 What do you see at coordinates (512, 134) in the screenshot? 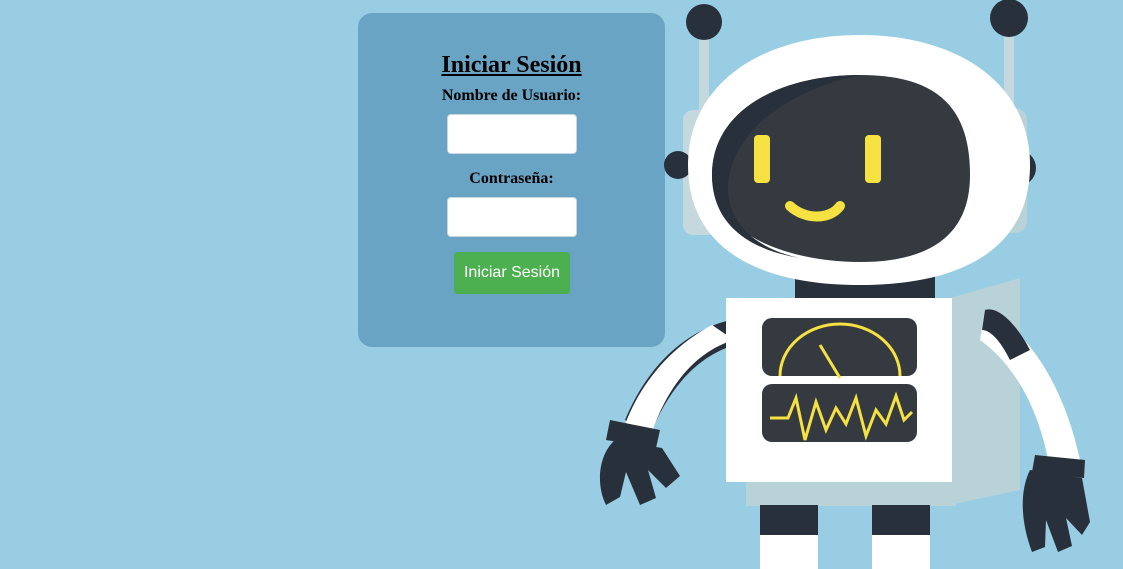
I see `username-field` at bounding box center [512, 134].